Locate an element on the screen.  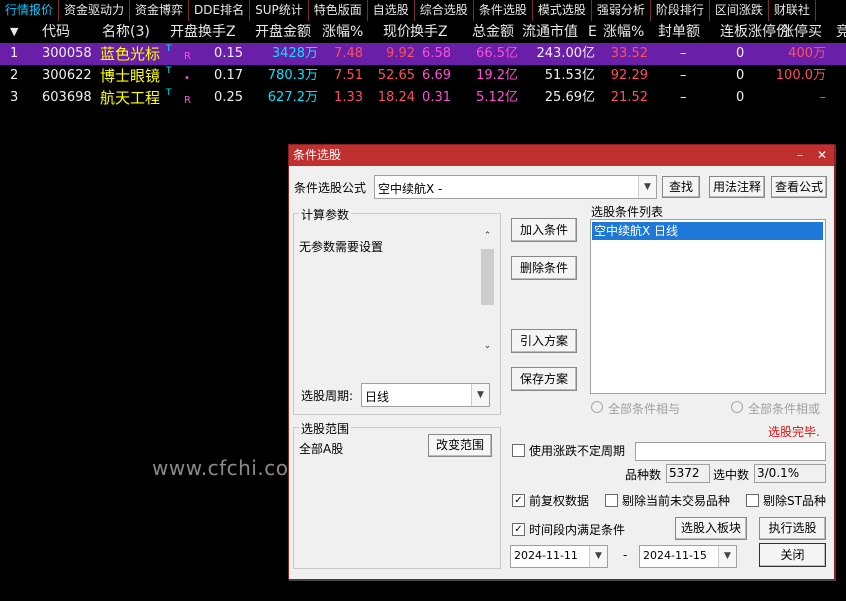
col-header-limit-buy: 涨停买 is located at coordinates (801, 32).